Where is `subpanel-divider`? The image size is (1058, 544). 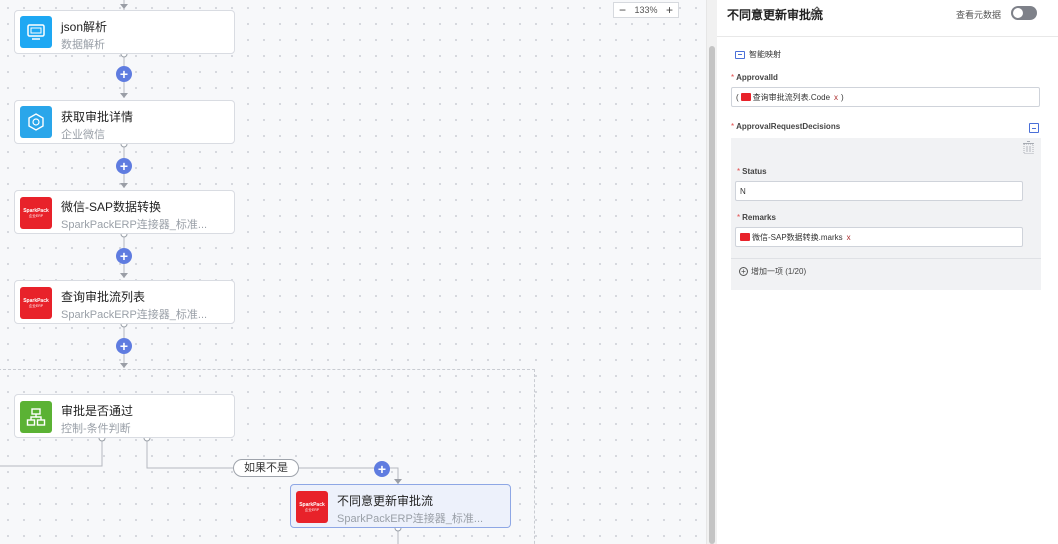 subpanel-divider is located at coordinates (886, 258).